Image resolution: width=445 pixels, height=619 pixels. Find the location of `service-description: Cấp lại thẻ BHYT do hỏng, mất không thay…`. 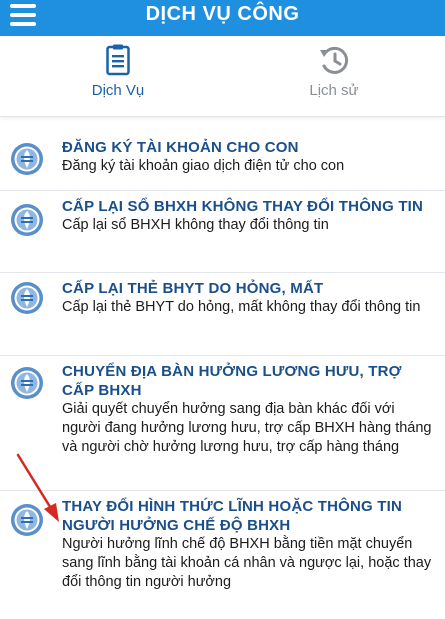

service-description: Cấp lại thẻ BHYT do hỏng, mất không thay… is located at coordinates (241, 307).